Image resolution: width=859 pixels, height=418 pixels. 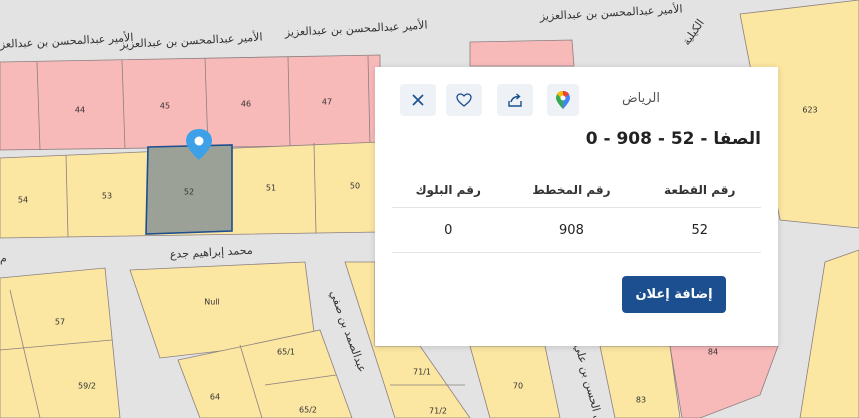 What do you see at coordinates (809, 110) in the screenshot?
I see `plot-label: 623` at bounding box center [809, 110].